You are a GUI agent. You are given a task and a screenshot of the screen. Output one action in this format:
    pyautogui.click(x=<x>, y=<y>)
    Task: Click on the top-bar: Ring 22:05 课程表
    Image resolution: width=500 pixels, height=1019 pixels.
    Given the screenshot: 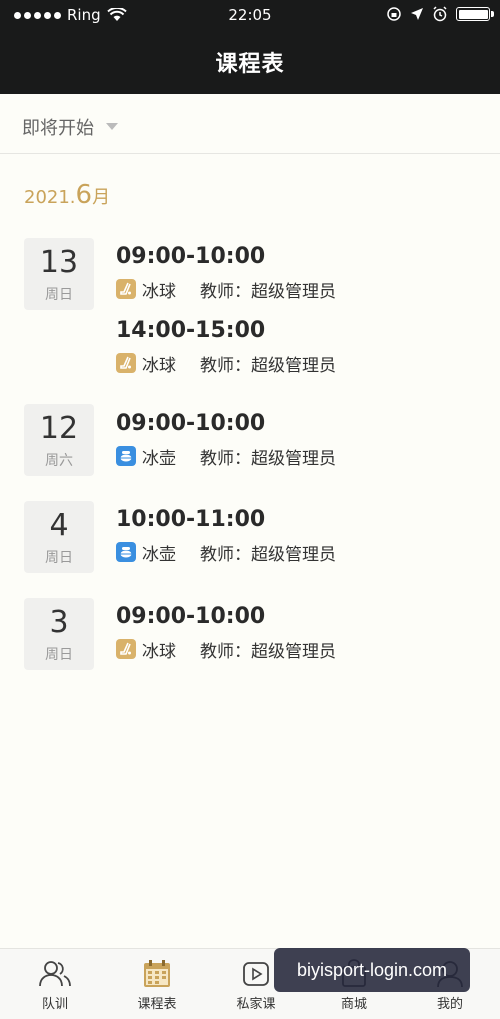 What is the action you would take?
    pyautogui.click(x=250, y=47)
    